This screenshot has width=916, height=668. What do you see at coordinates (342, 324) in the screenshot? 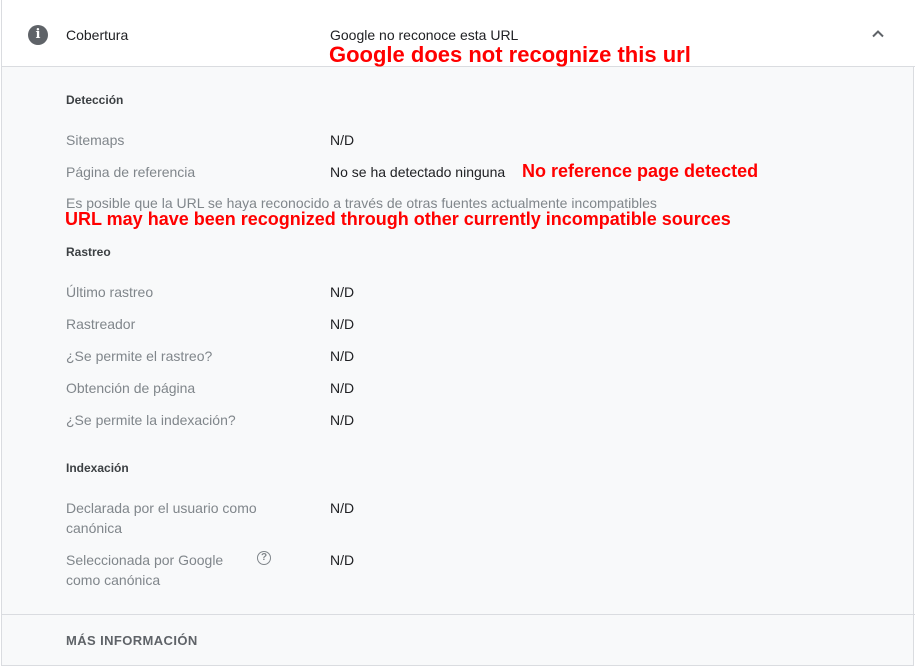
I see `row-value-crawler: N/D` at bounding box center [342, 324].